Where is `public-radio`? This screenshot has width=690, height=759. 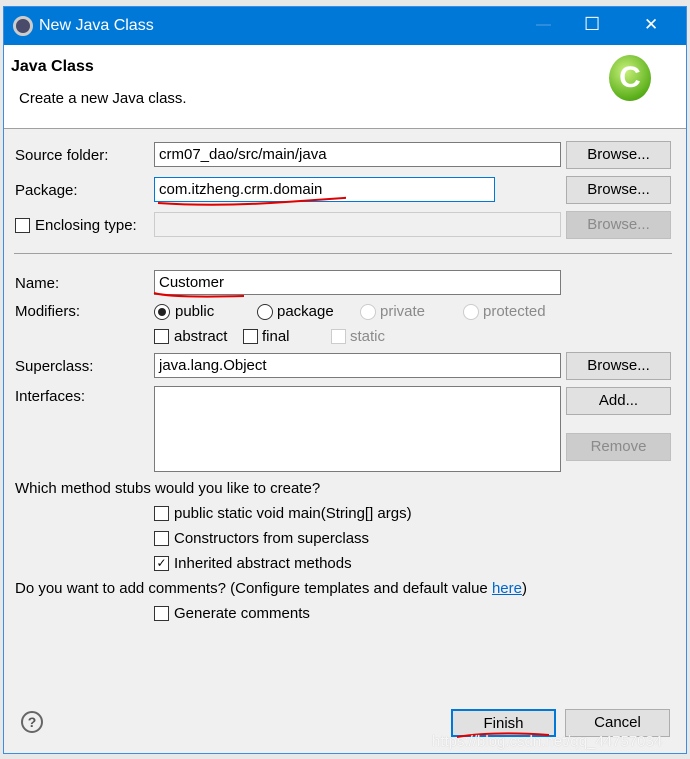
public-radio is located at coordinates (162, 312).